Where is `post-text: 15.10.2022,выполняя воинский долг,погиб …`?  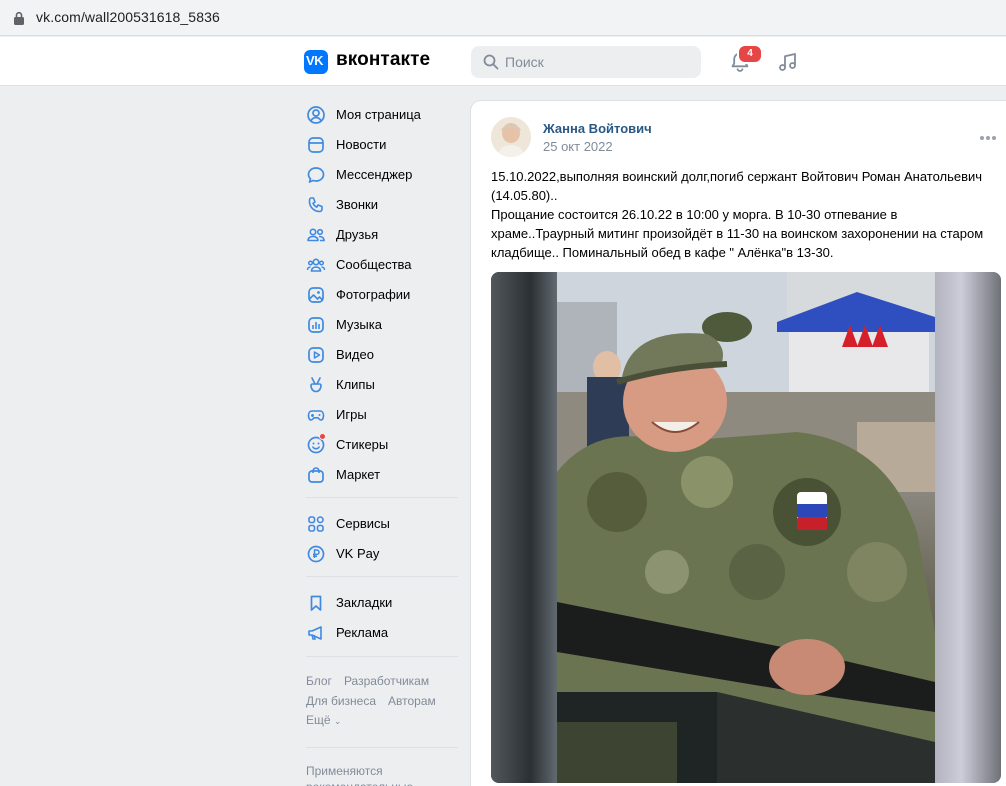
post-text: 15.10.2022,выполняя воинский долг,погиб … is located at coordinates (746, 214).